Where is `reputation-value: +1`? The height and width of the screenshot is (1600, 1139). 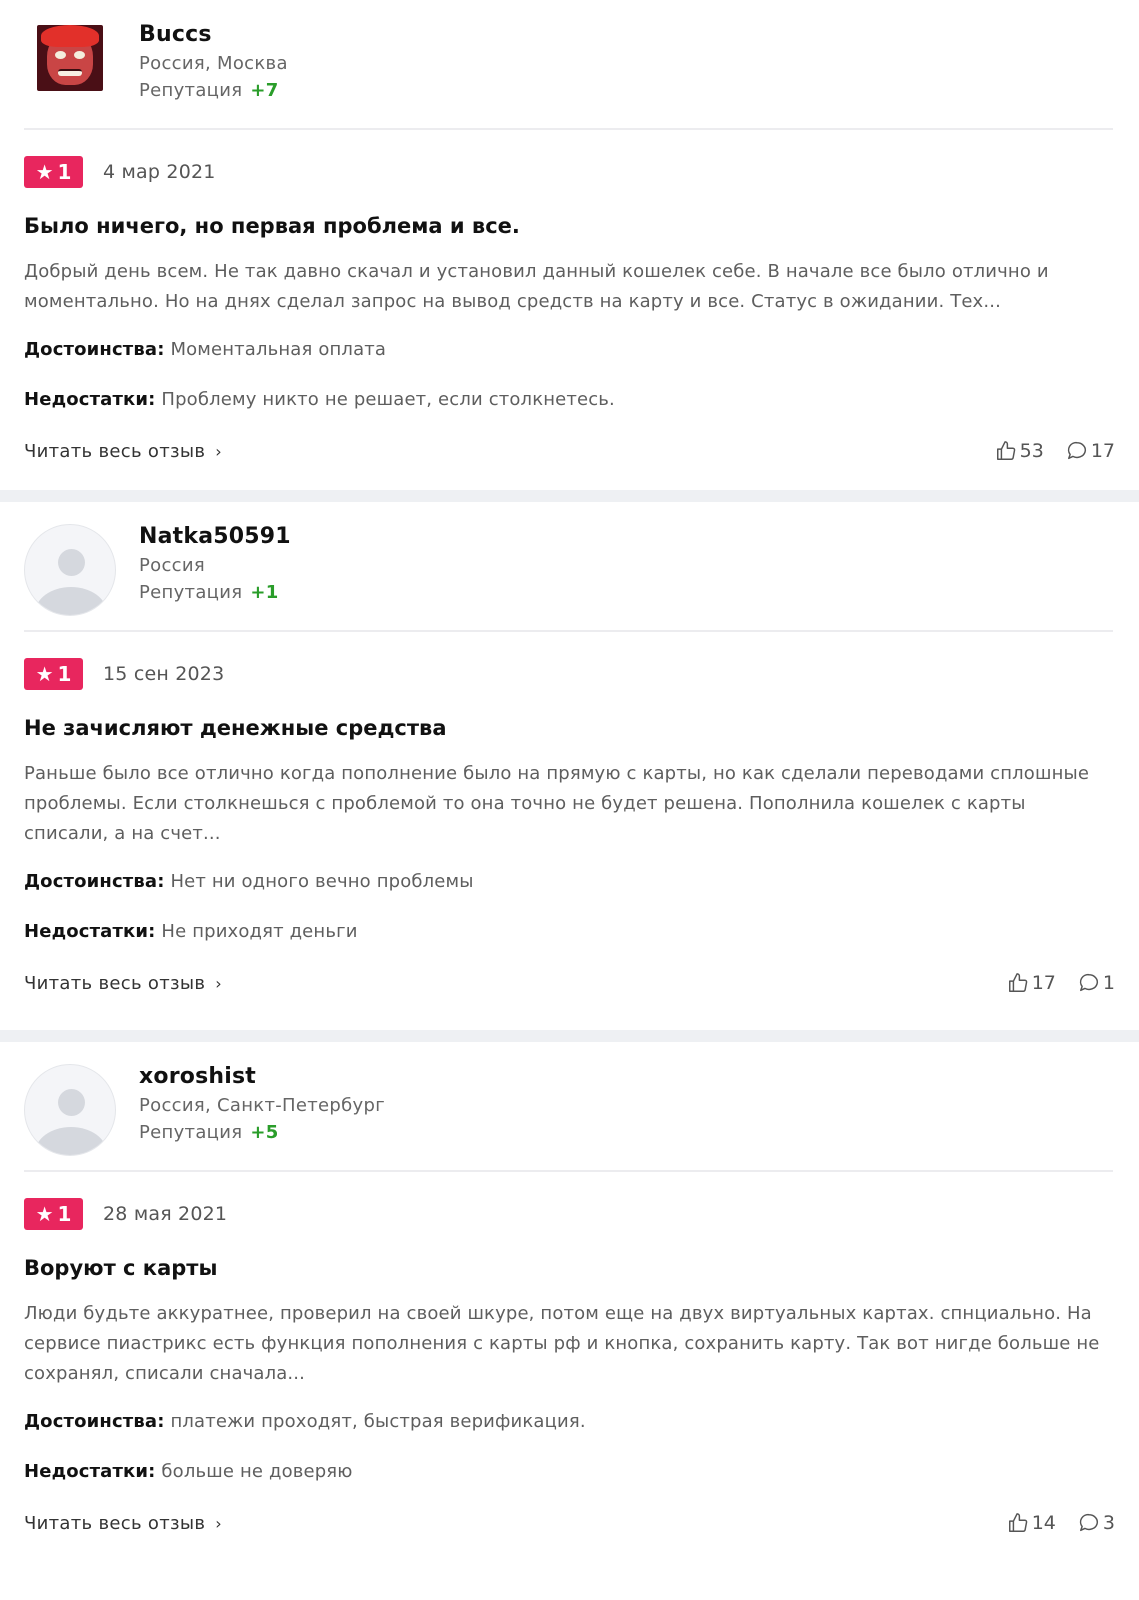
reputation-value: +1 is located at coordinates (264, 592).